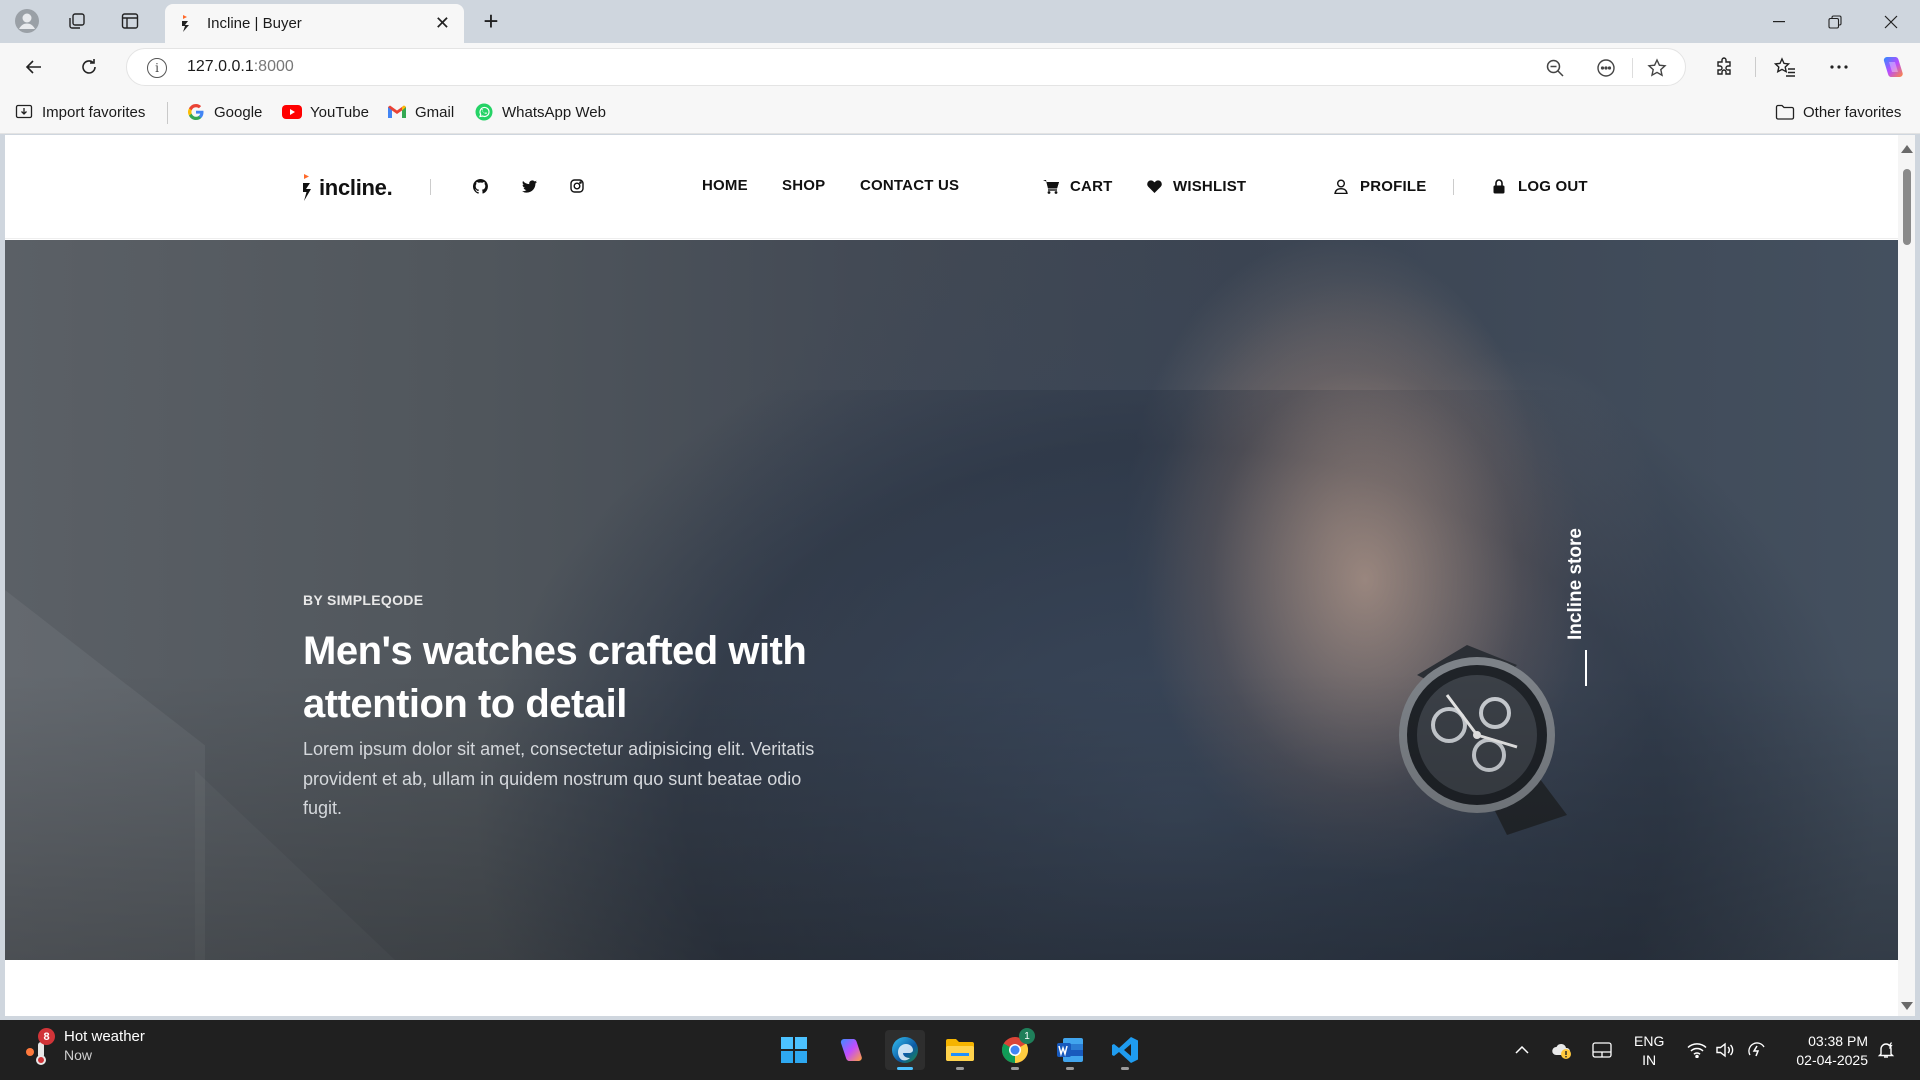 This screenshot has height=1080, width=1920. I want to click on omnibox-divider, so click(1632, 68).